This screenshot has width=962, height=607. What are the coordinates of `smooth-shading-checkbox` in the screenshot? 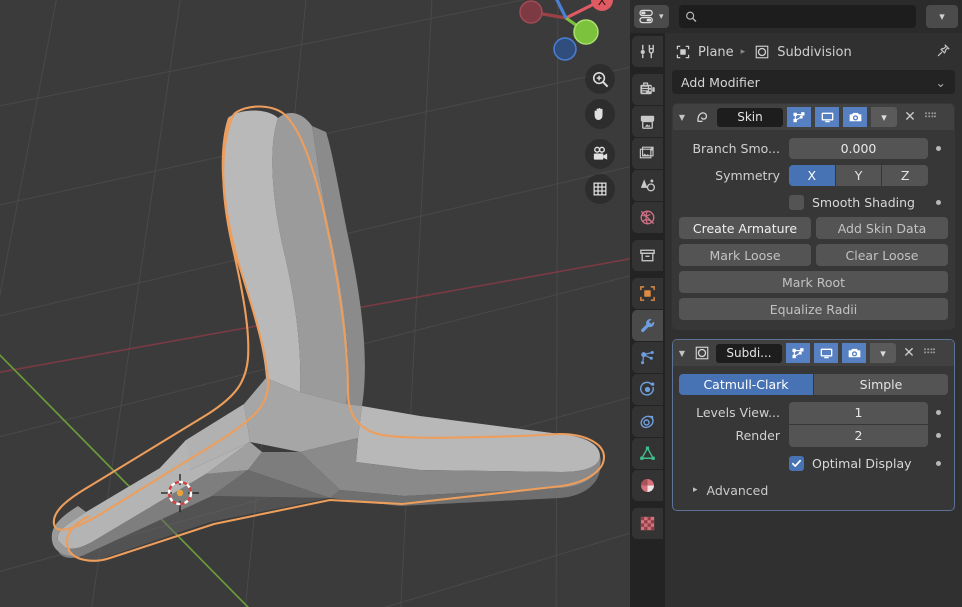 It's located at (796, 202).